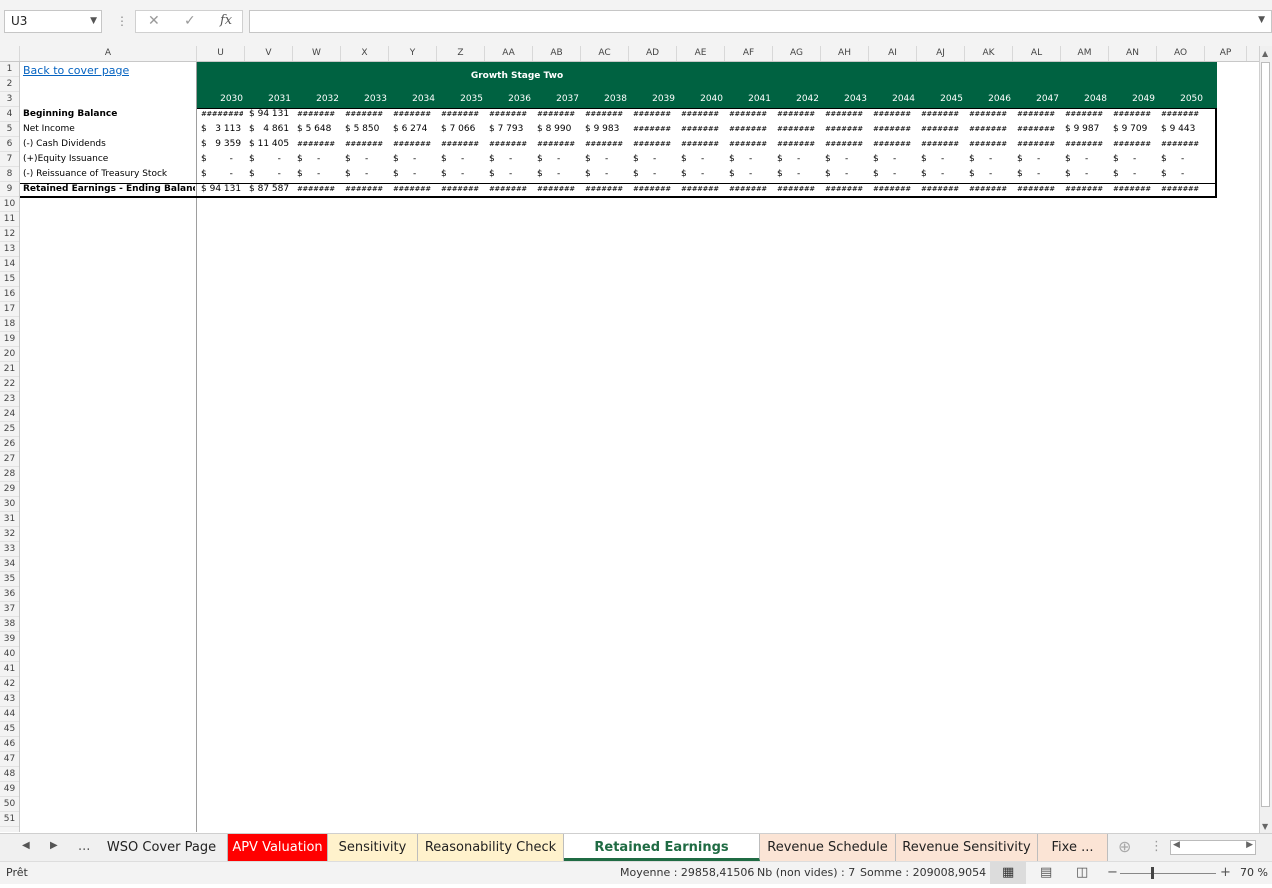 This screenshot has width=1272, height=888. Describe the element at coordinates (844, 99) in the screenshot. I see `year-header: 2043` at that location.